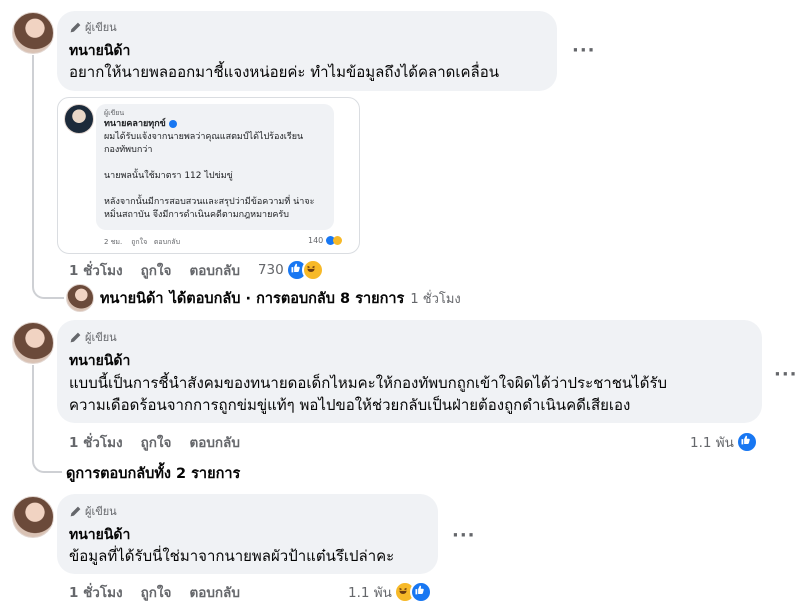  Describe the element at coordinates (271, 270) in the screenshot. I see `reaction-count: 730` at that location.